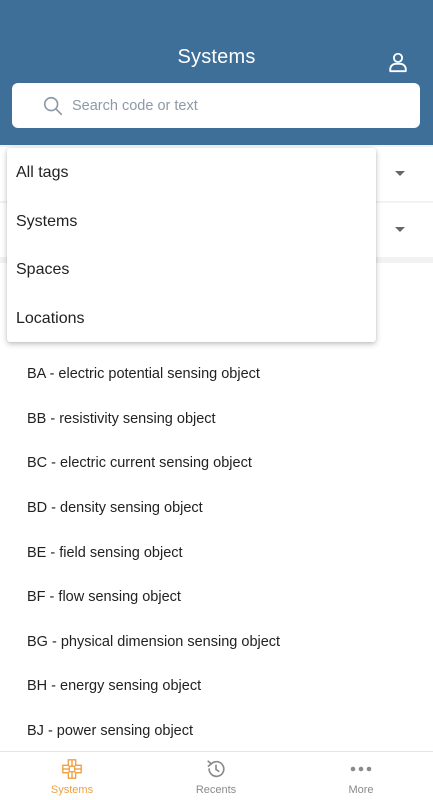  What do you see at coordinates (242, 105) in the screenshot?
I see `search-input` at bounding box center [242, 105].